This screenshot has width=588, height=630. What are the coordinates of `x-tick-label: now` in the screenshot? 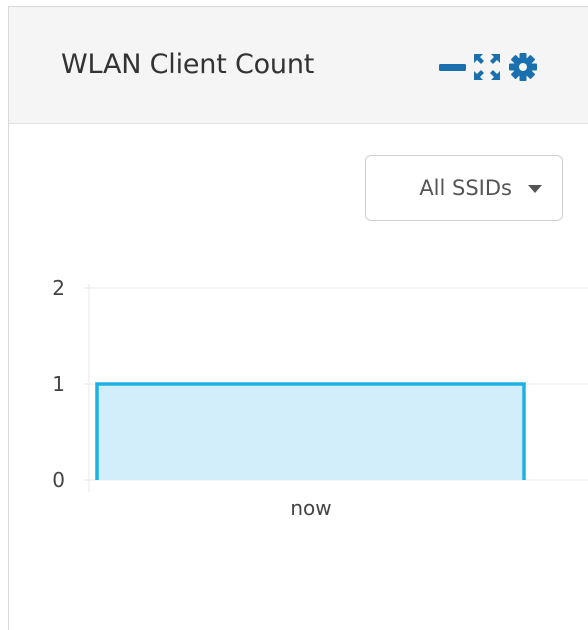 It's located at (310, 508).